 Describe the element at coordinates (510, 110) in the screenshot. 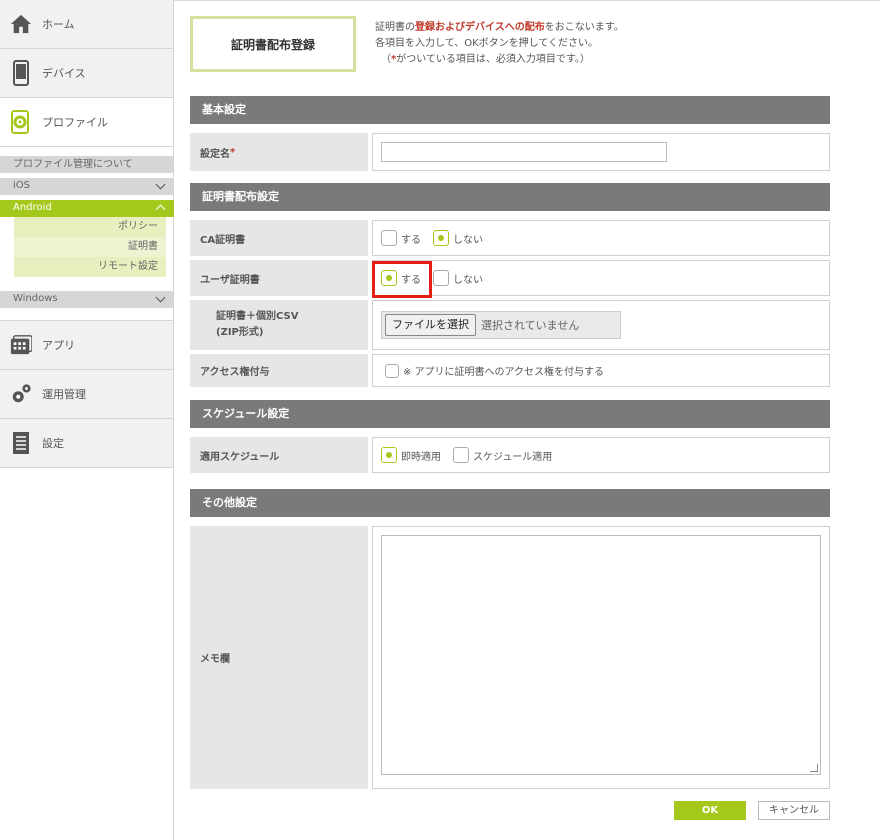

I see `section-basic: 基本設定` at that location.